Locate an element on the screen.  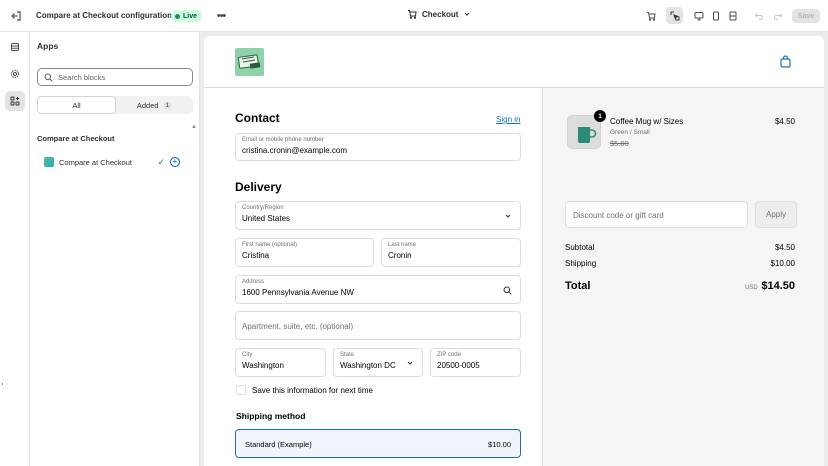
live-status-badge: Live is located at coordinates (187, 16).